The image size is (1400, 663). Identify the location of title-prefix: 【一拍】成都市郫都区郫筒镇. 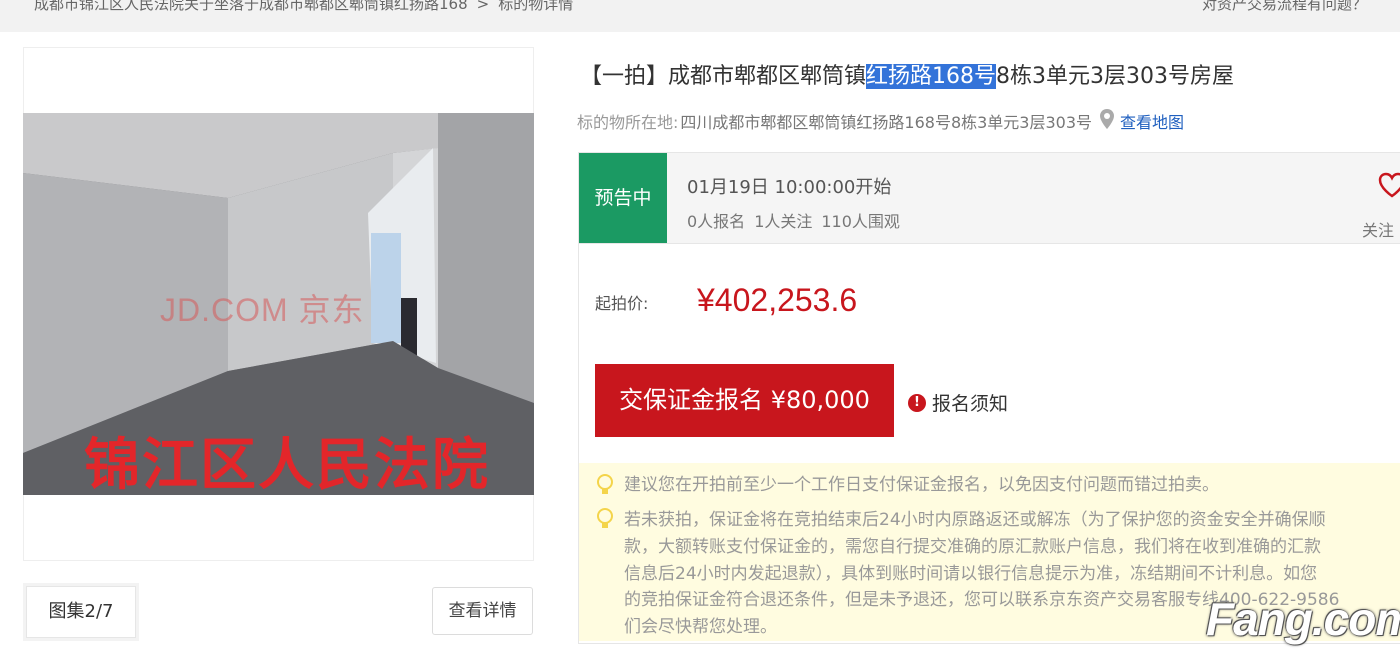
(723, 76).